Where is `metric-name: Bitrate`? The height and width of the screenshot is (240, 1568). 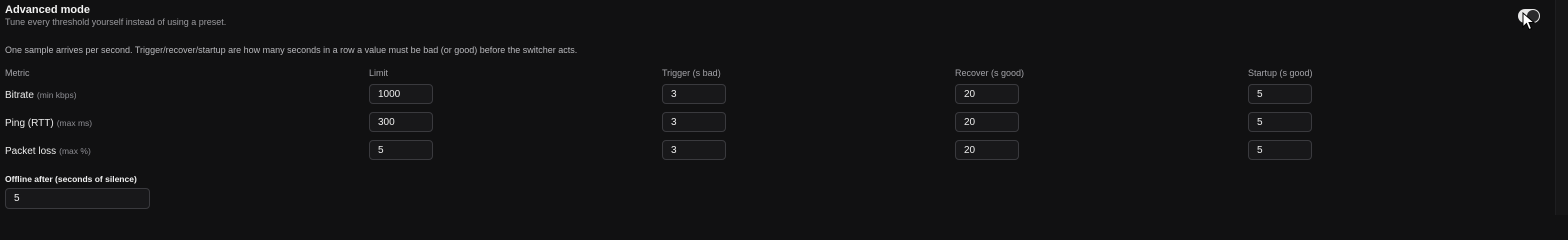 metric-name: Bitrate is located at coordinates (19, 95).